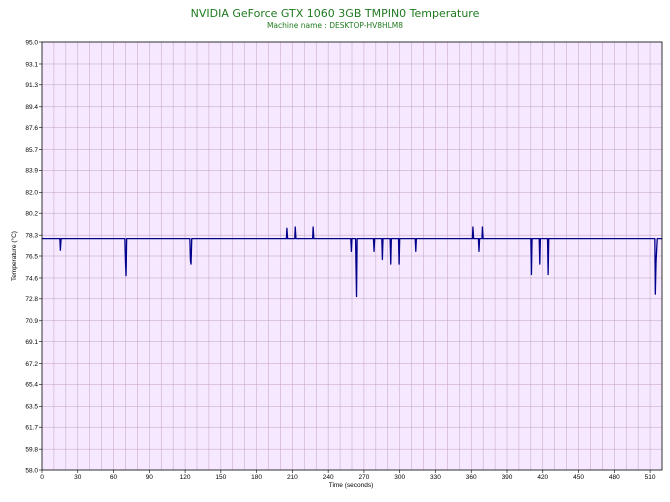 The height and width of the screenshot is (502, 670). What do you see at coordinates (399, 477) in the screenshot?
I see `x-tick-label: 300` at bounding box center [399, 477].